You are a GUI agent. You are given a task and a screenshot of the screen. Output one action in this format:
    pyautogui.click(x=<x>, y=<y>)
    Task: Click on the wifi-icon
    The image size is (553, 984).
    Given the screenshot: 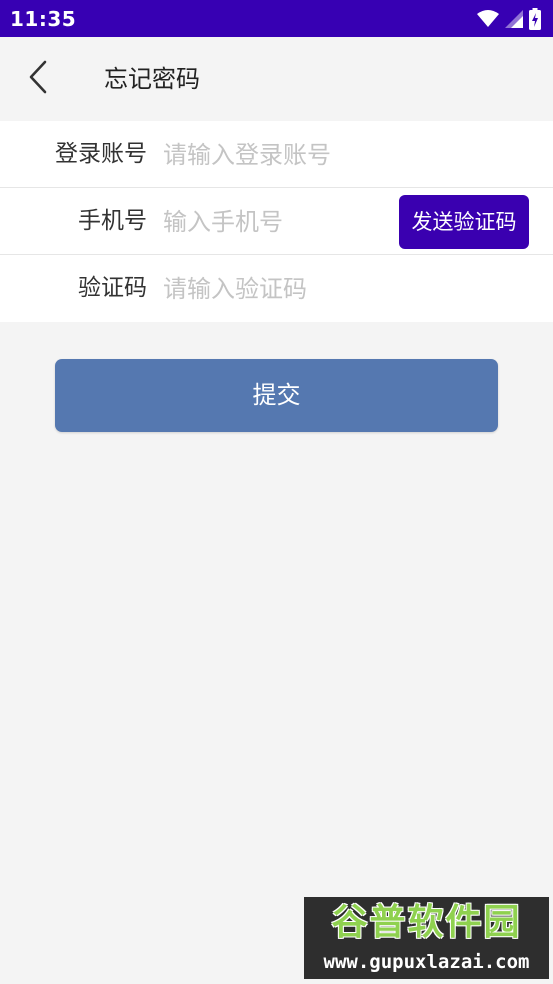 What is the action you would take?
    pyautogui.click(x=488, y=18)
    